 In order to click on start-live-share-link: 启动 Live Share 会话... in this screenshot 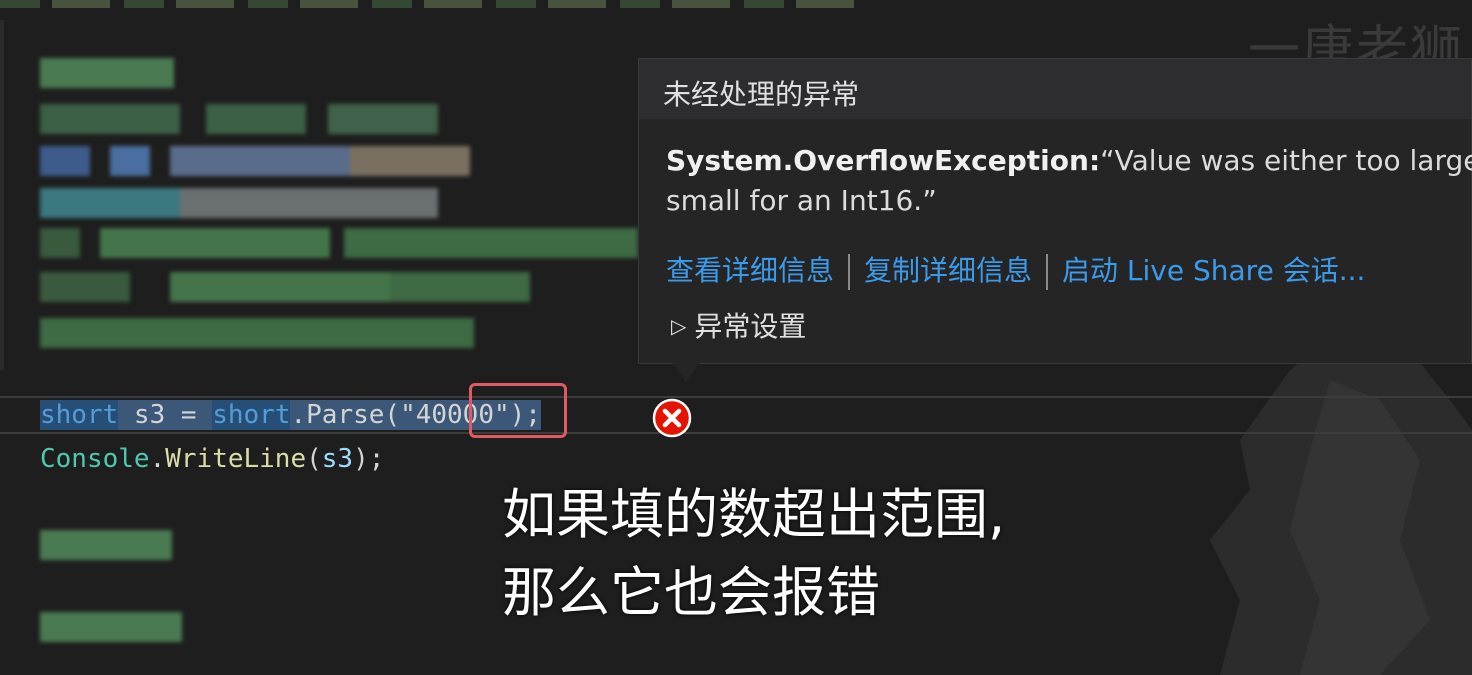, I will do `click(1213, 270)`.